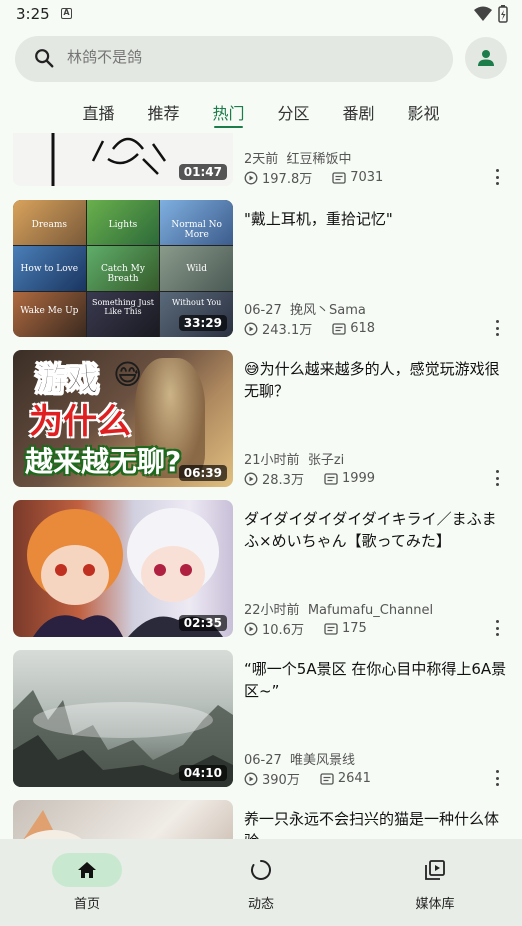 The height and width of the screenshot is (926, 522). I want to click on bottom-navigation: 首页 动态 媒体库, so click(261, 882).